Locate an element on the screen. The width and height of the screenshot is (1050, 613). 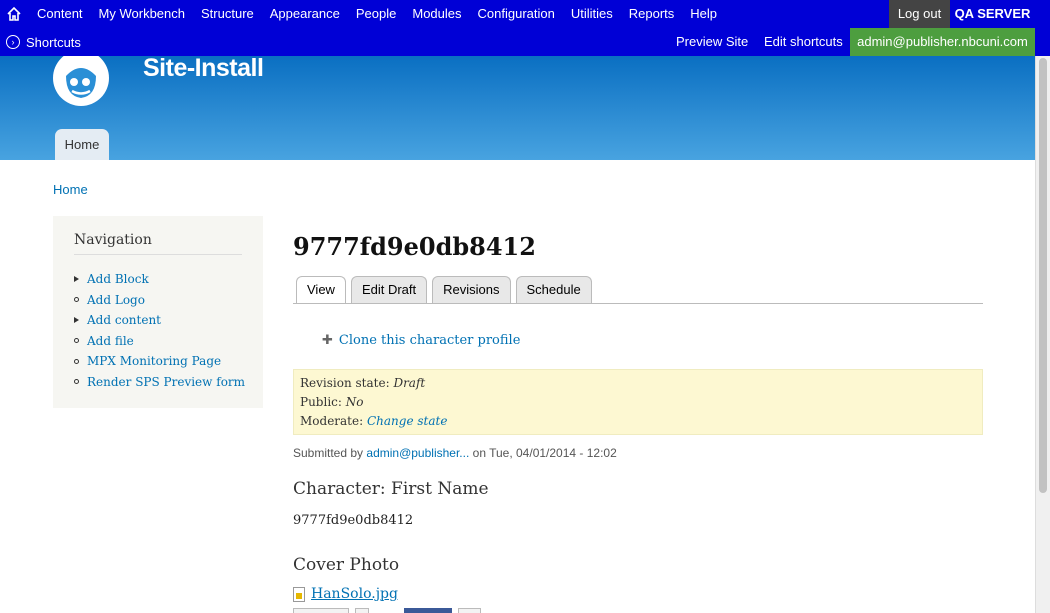
shortcuts-toggle: › Shortcuts is located at coordinates (43, 42).